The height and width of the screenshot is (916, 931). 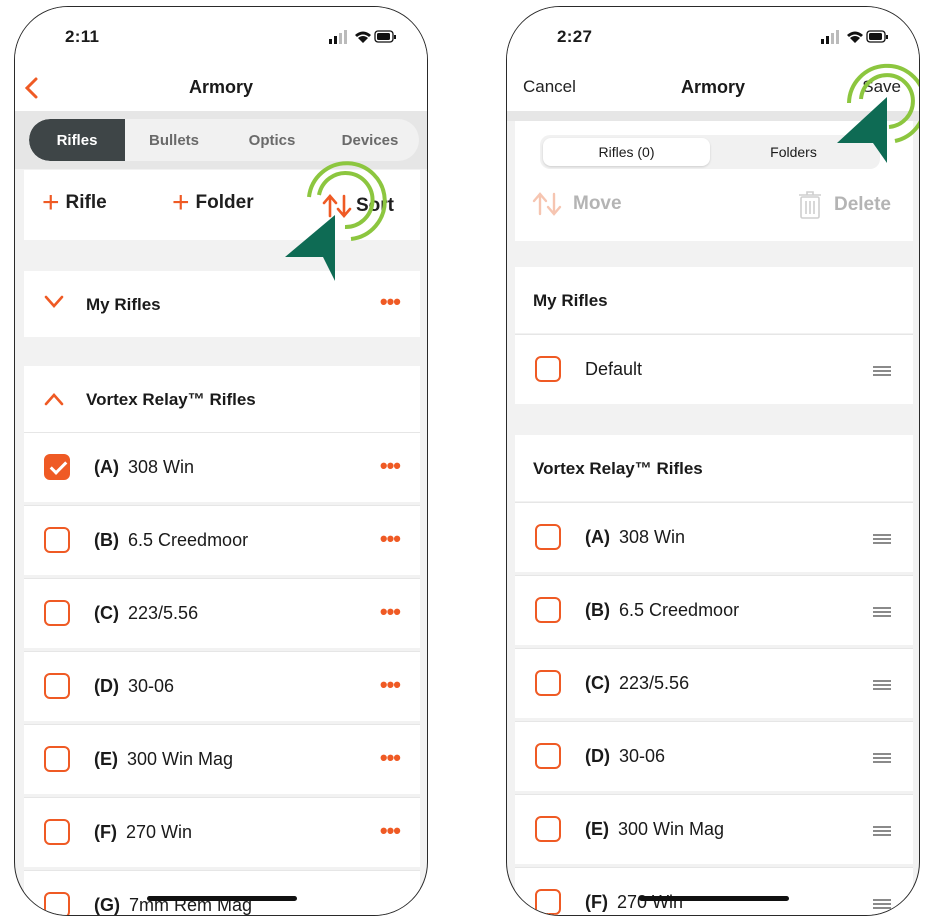 What do you see at coordinates (854, 37) in the screenshot?
I see `status-icons` at bounding box center [854, 37].